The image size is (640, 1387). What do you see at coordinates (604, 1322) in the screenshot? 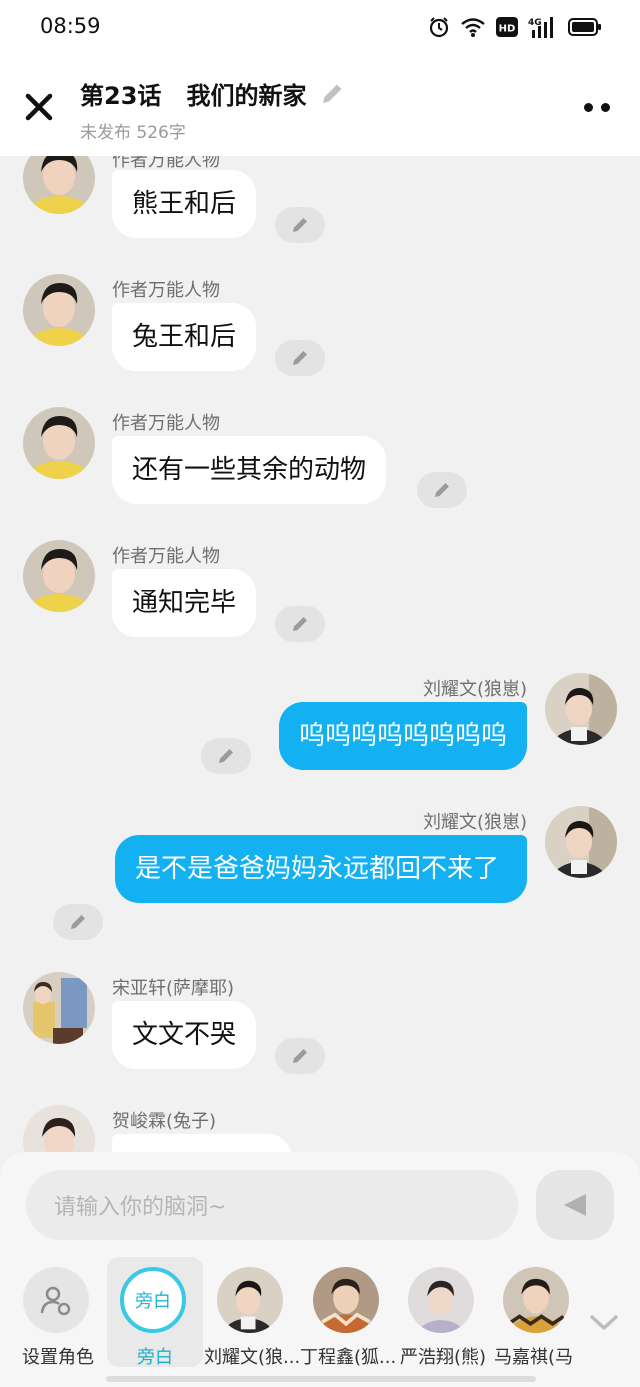
I see `chevron-down-icon` at bounding box center [604, 1322].